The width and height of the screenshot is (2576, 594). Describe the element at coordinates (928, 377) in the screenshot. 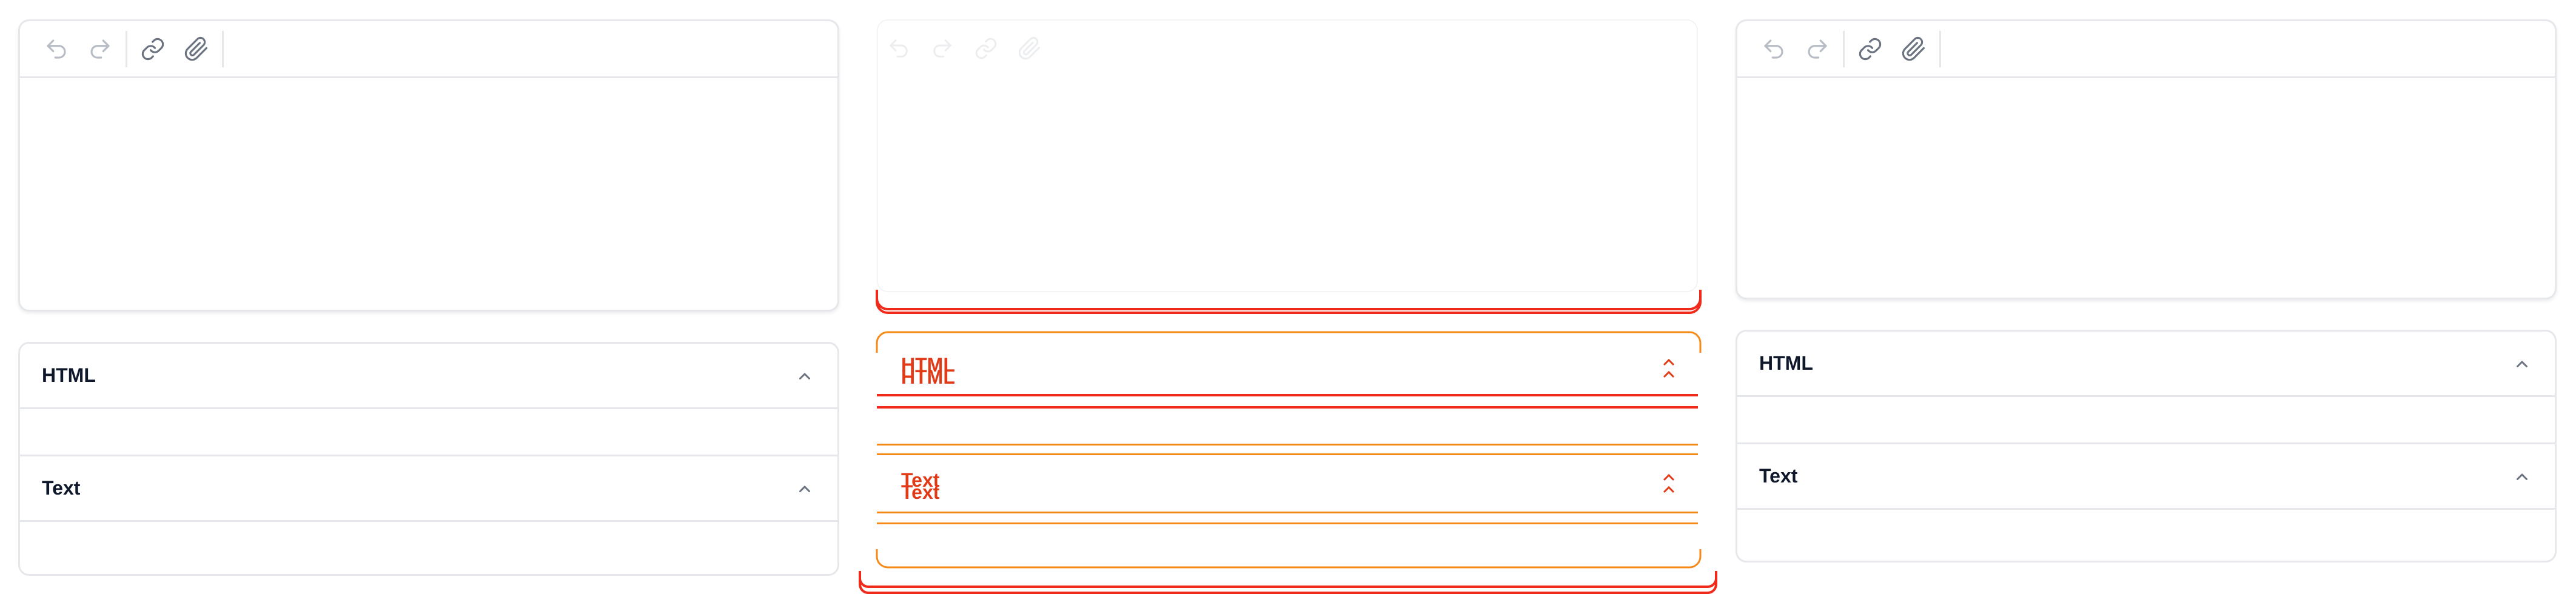

I see `accordion-title-ghost: HTML` at that location.